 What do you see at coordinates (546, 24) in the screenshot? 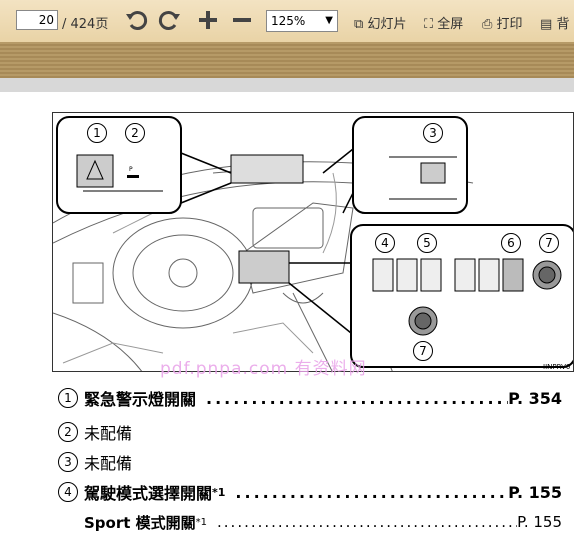
I see `background-icon: ▤` at bounding box center [546, 24].